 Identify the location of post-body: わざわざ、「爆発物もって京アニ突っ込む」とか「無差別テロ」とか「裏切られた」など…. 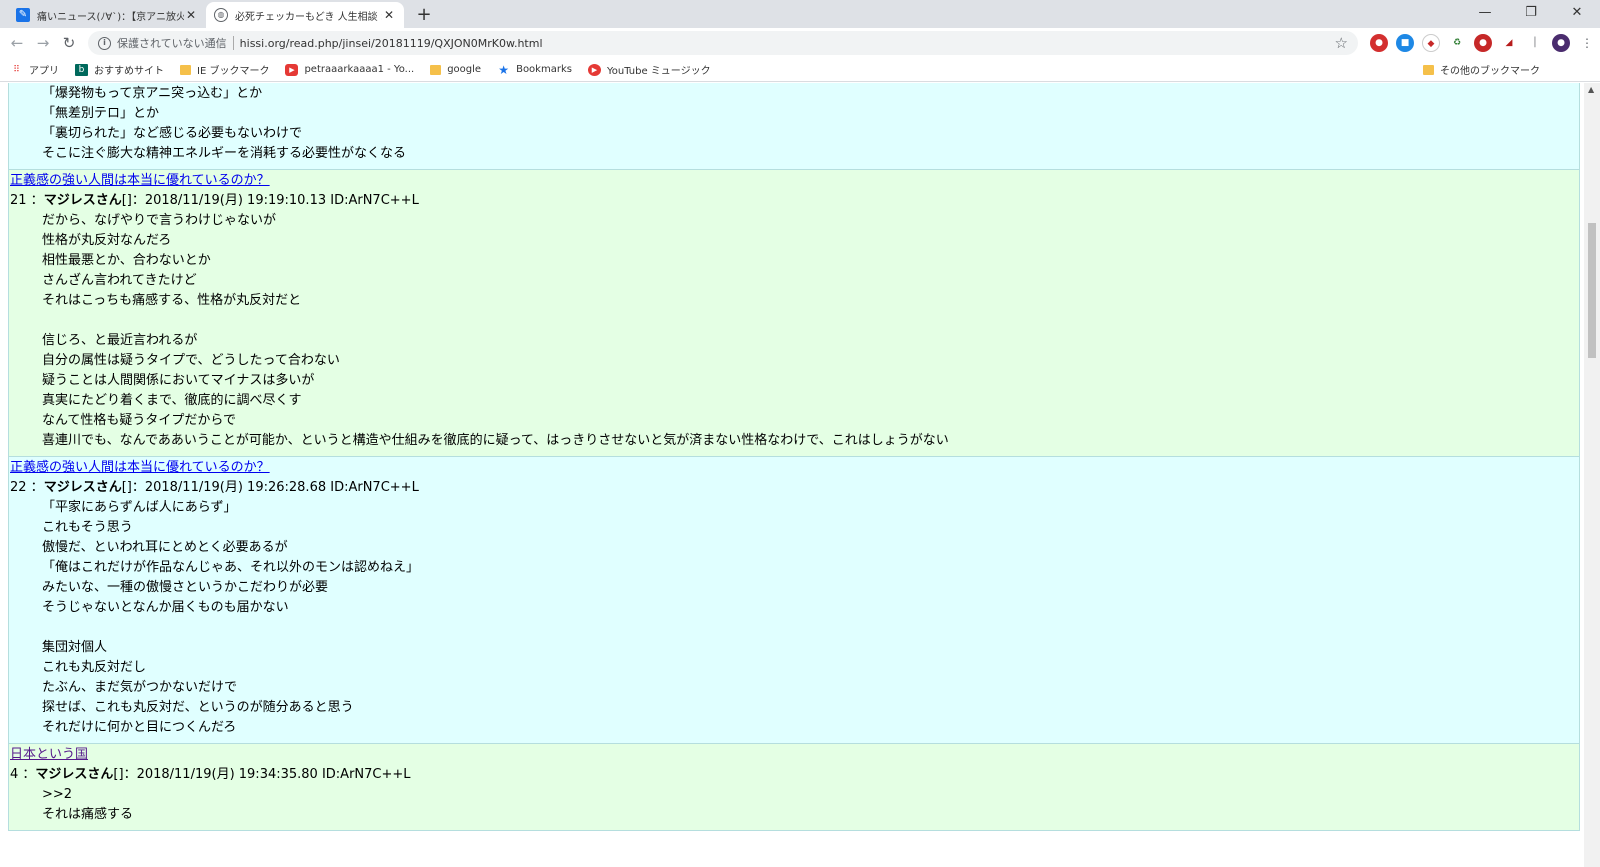
(794, 126).